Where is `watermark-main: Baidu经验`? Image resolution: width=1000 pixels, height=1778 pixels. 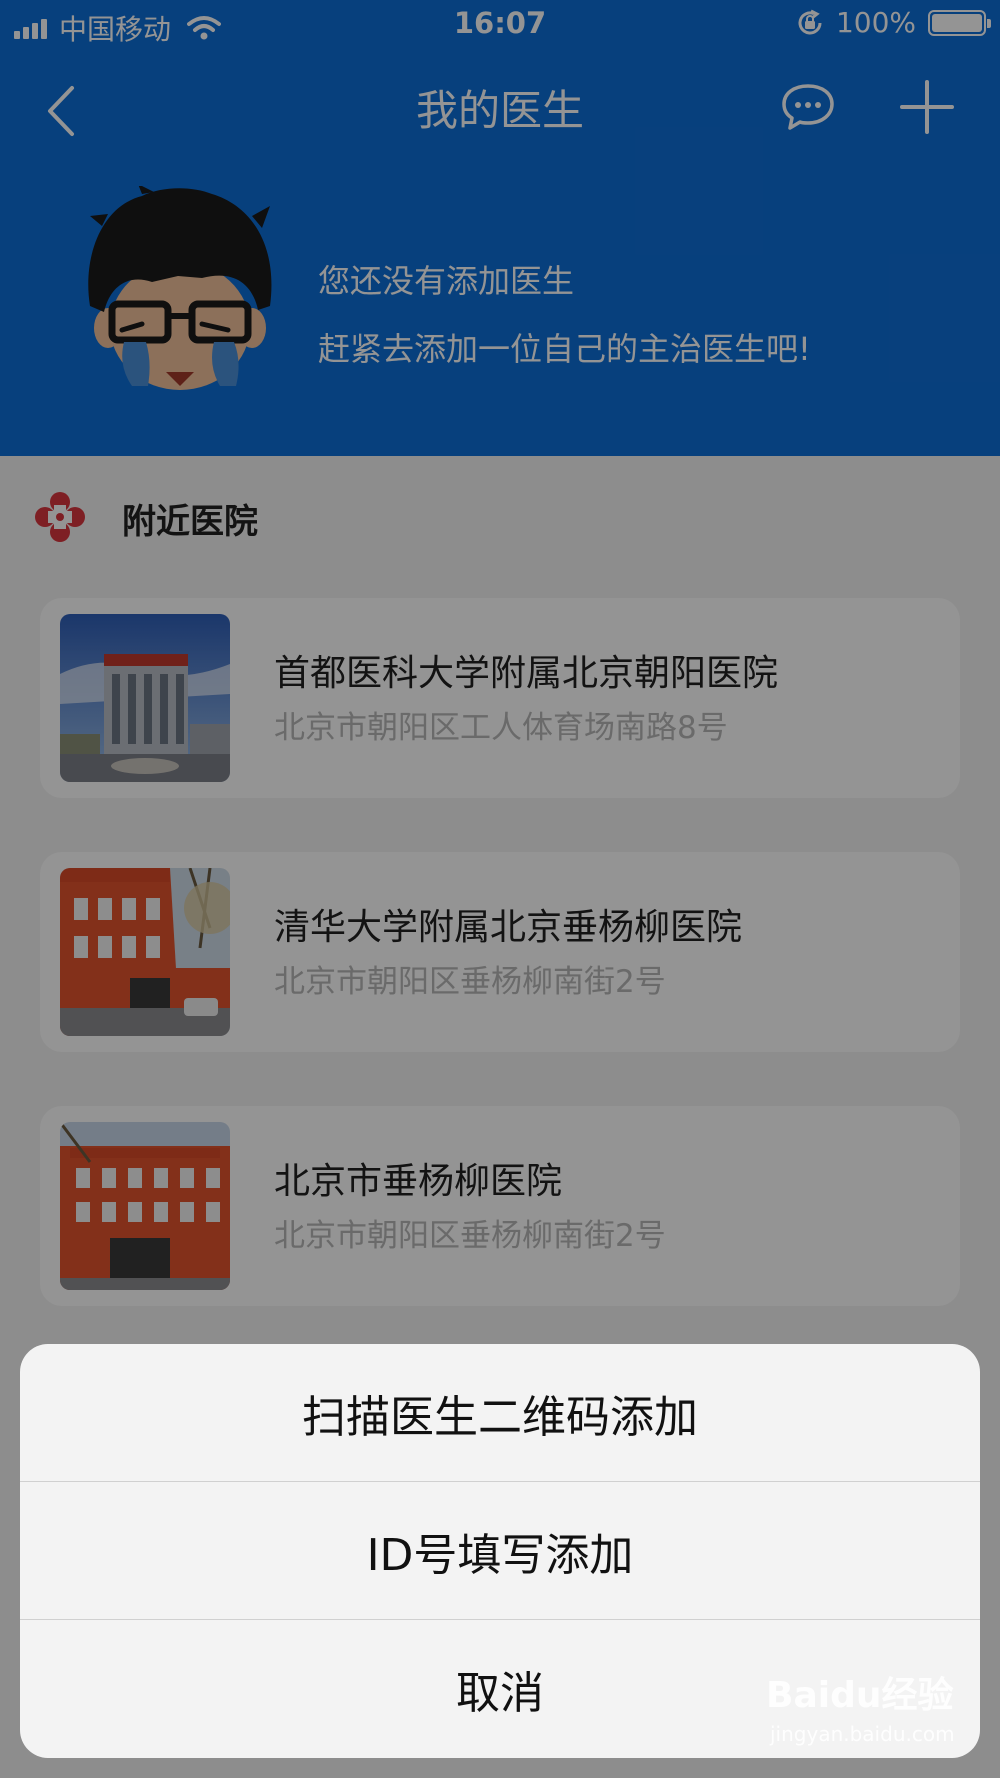 watermark-main: Baidu经验 is located at coordinates (860, 1695).